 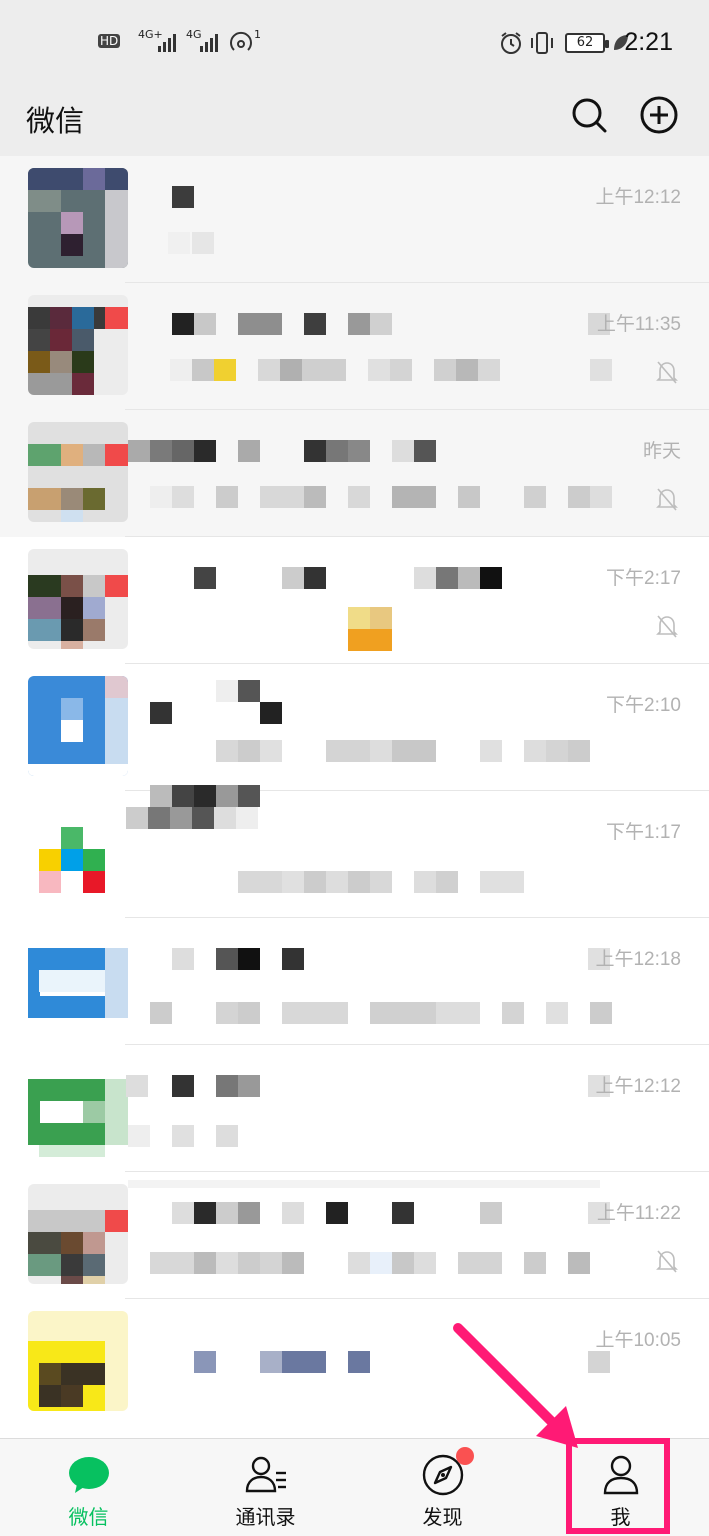 What do you see at coordinates (167, 43) in the screenshot?
I see `signal-icon` at bounding box center [167, 43].